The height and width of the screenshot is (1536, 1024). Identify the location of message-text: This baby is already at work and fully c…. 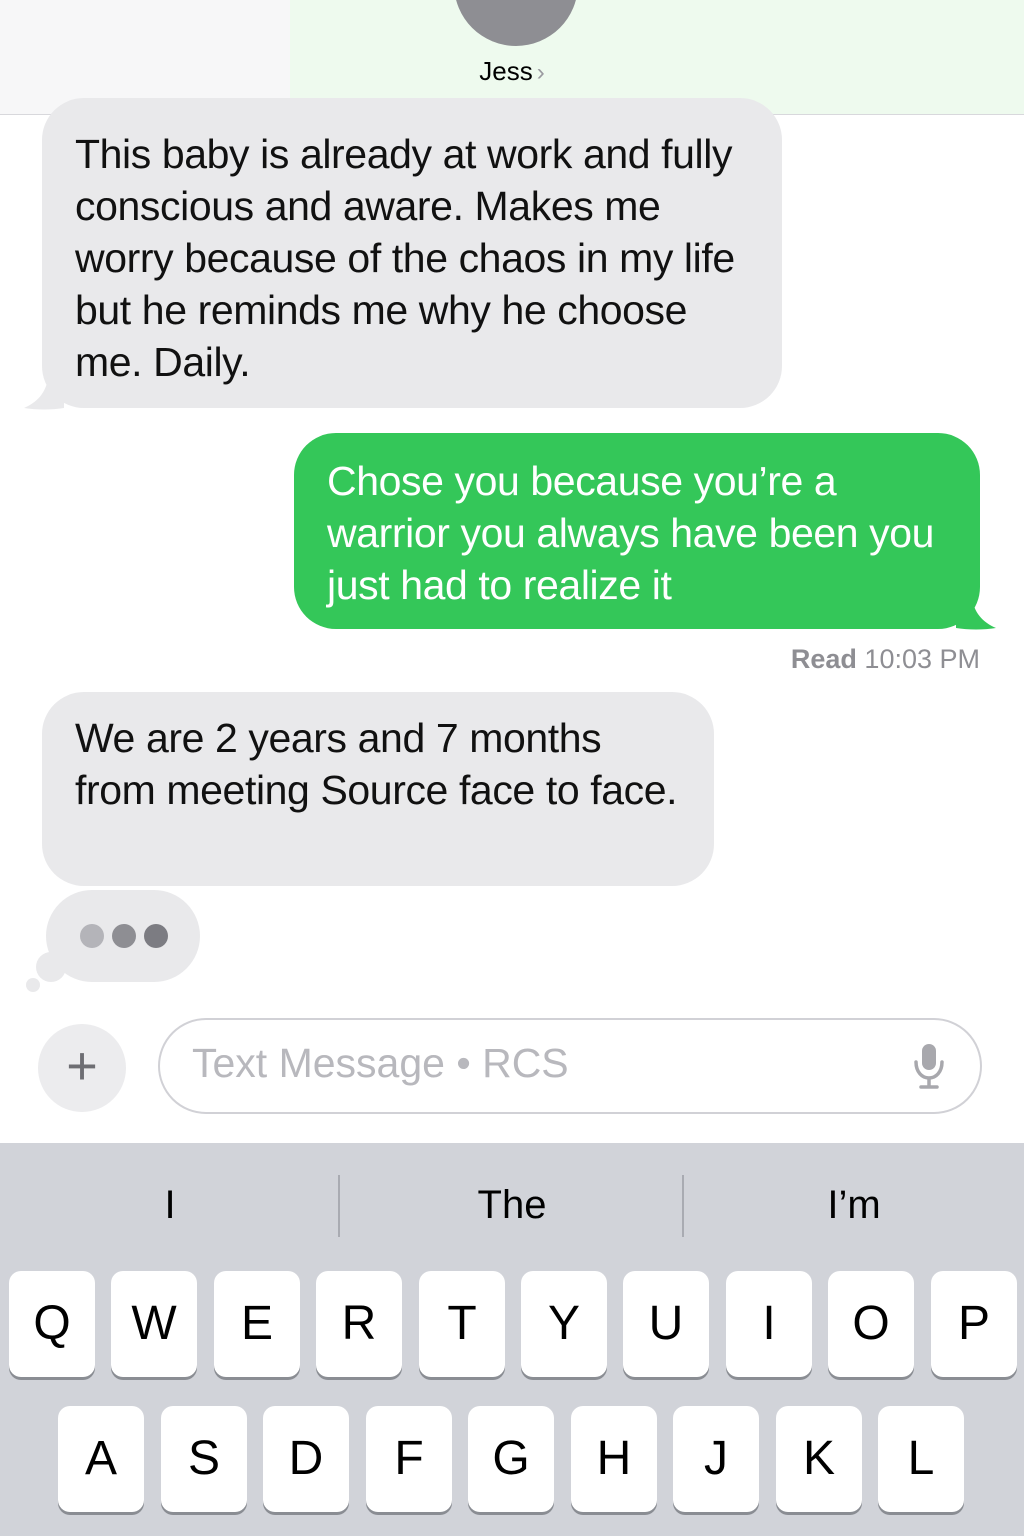
(405, 258).